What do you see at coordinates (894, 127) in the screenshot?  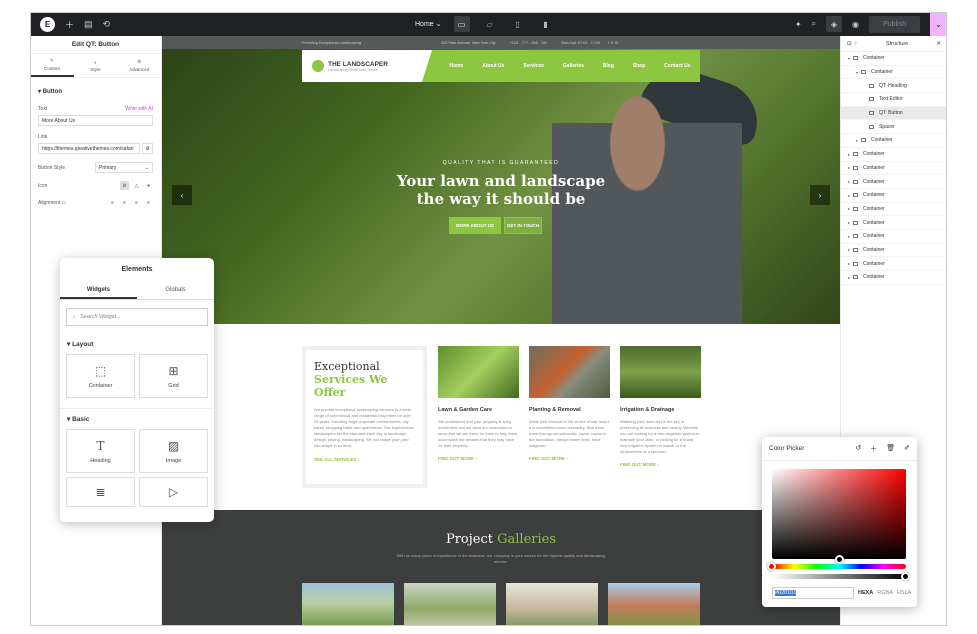 I see `structure-item: Spacer` at bounding box center [894, 127].